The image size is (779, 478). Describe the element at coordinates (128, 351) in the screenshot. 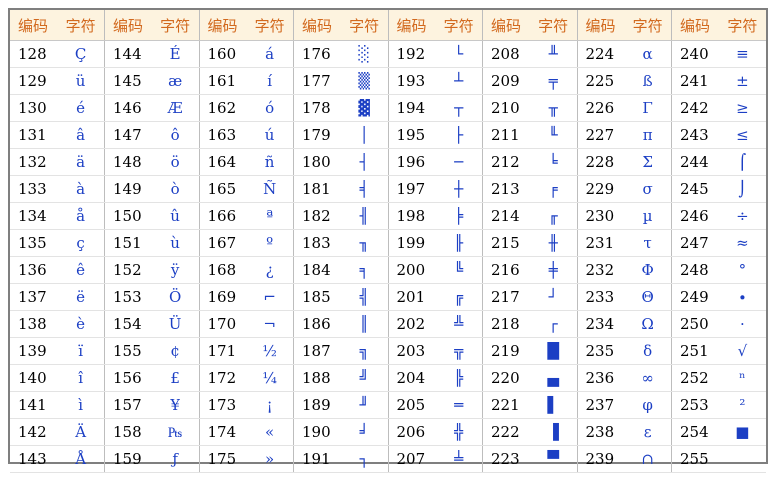

I see `code-cell: 155` at that location.